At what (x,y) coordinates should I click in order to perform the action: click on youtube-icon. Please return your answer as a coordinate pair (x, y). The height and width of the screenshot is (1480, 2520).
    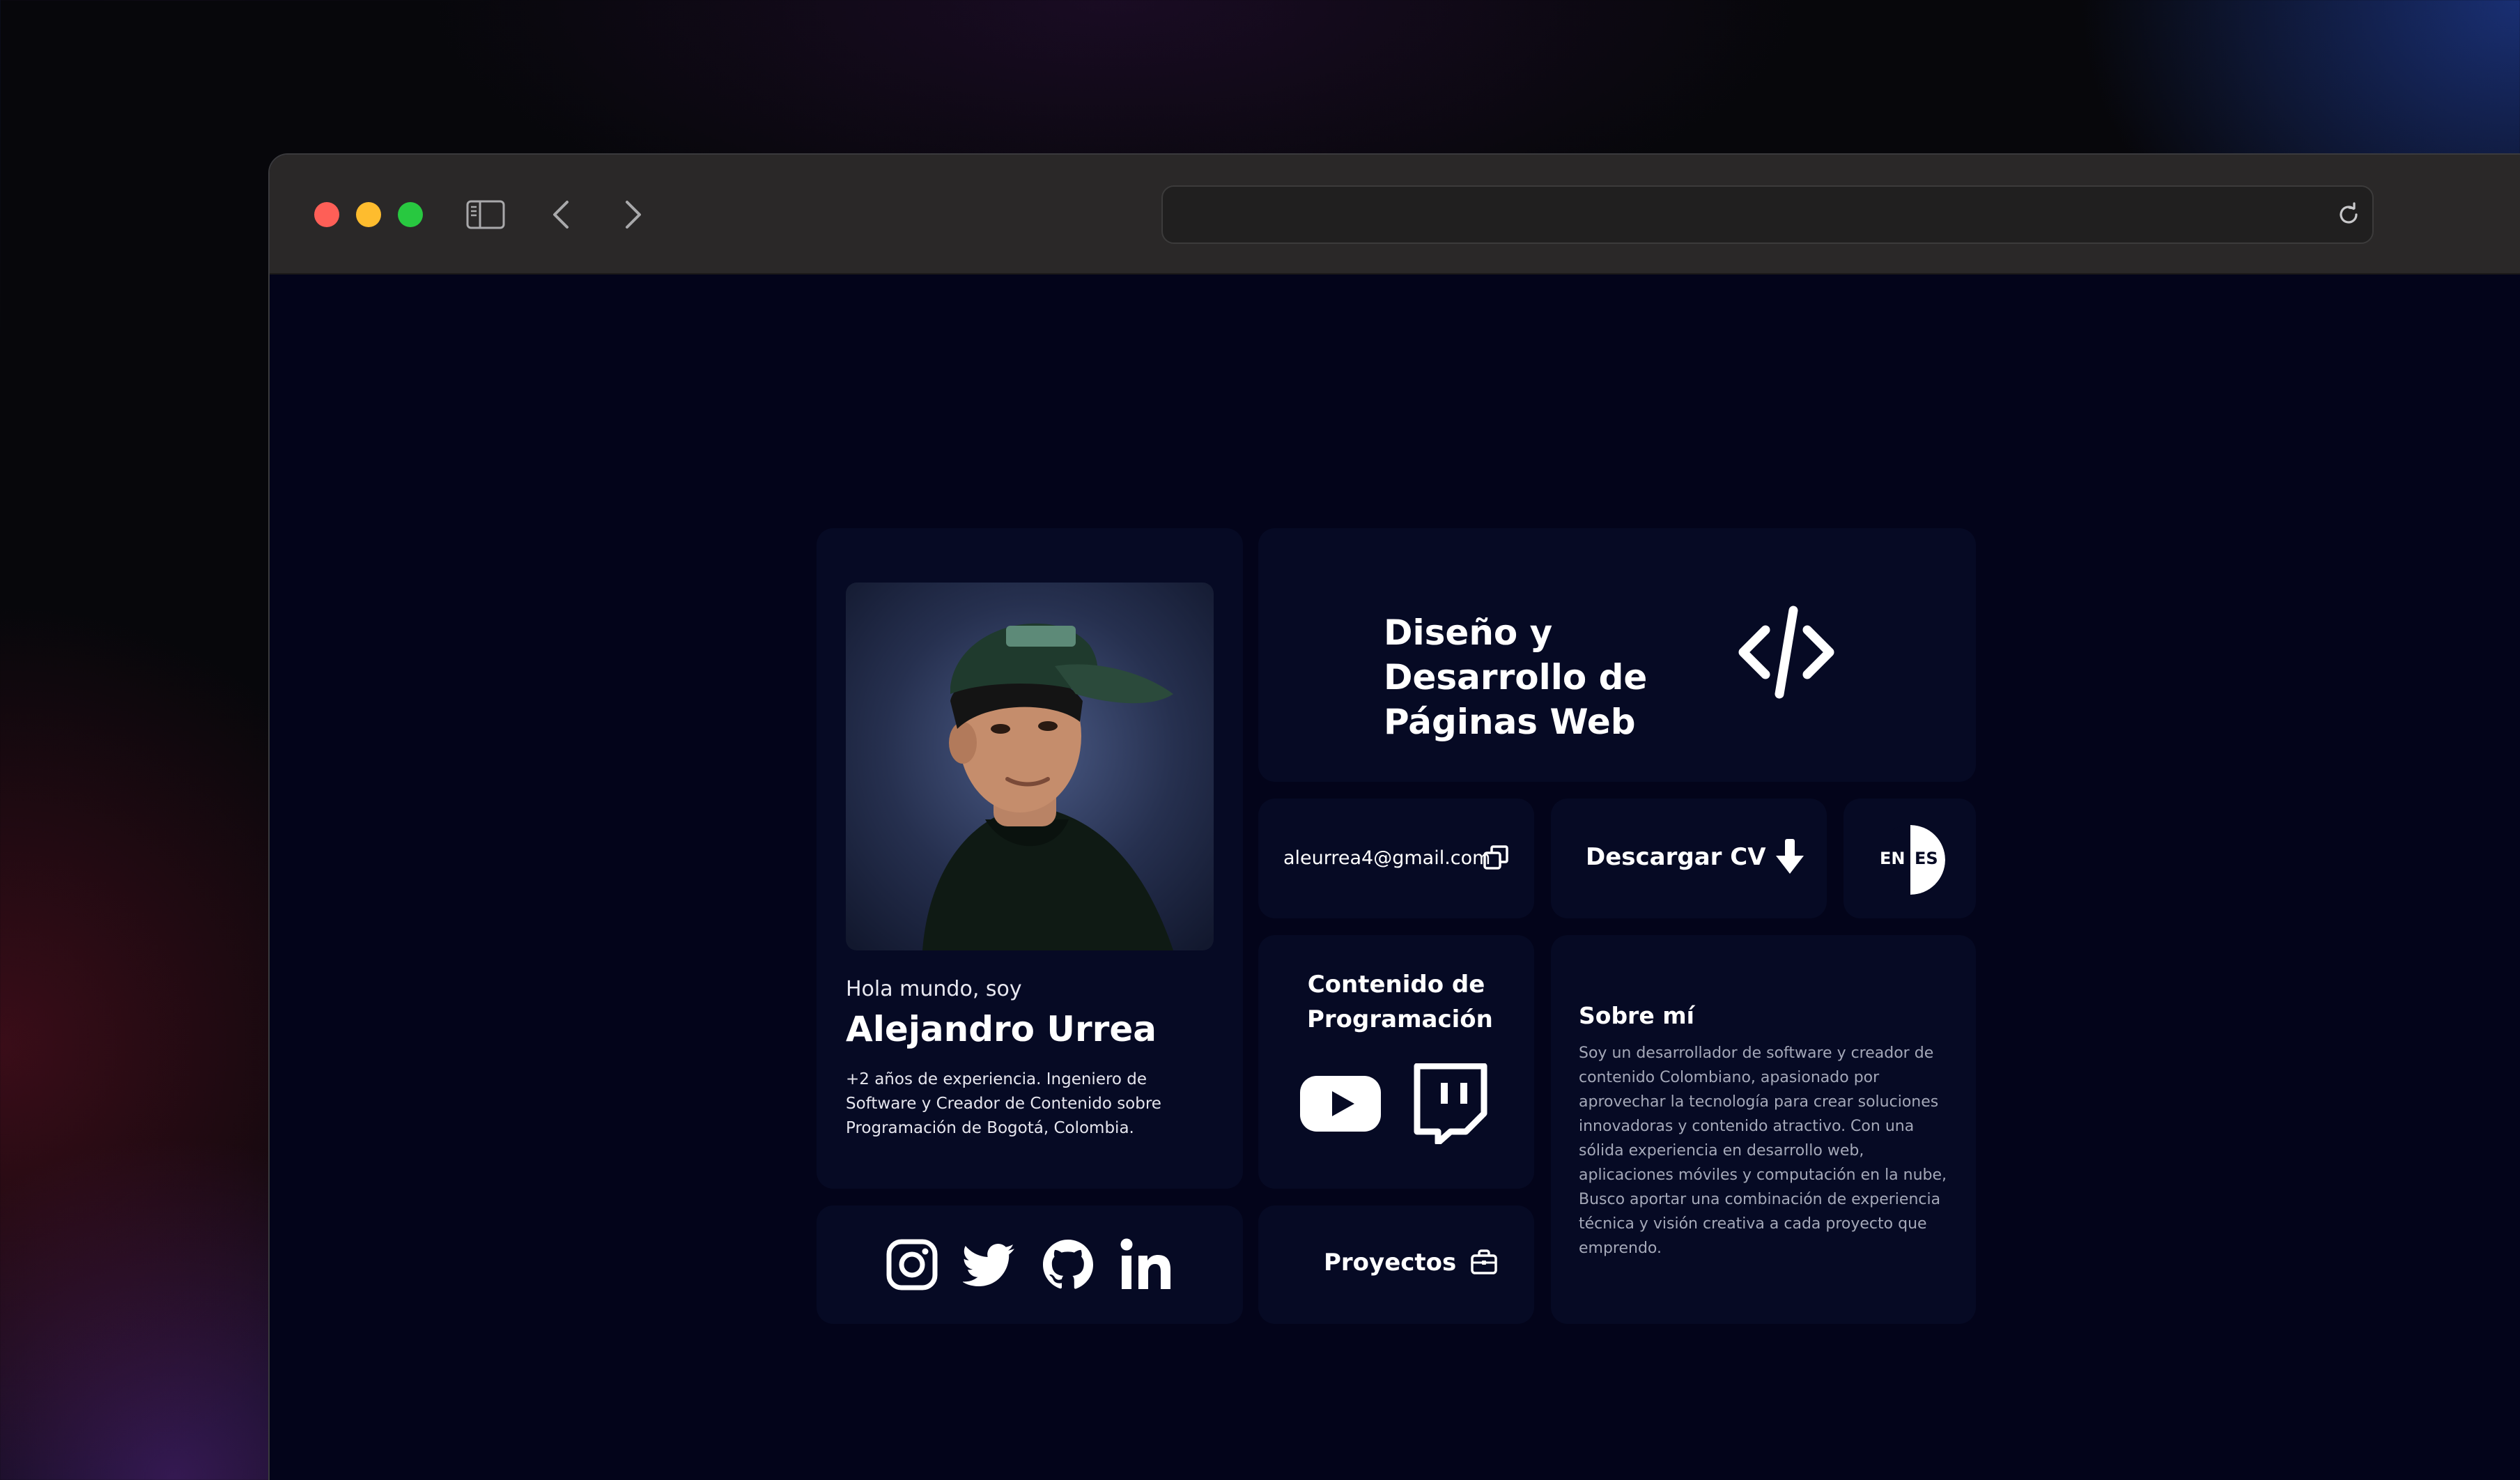
    Looking at the image, I should click on (1340, 1103).